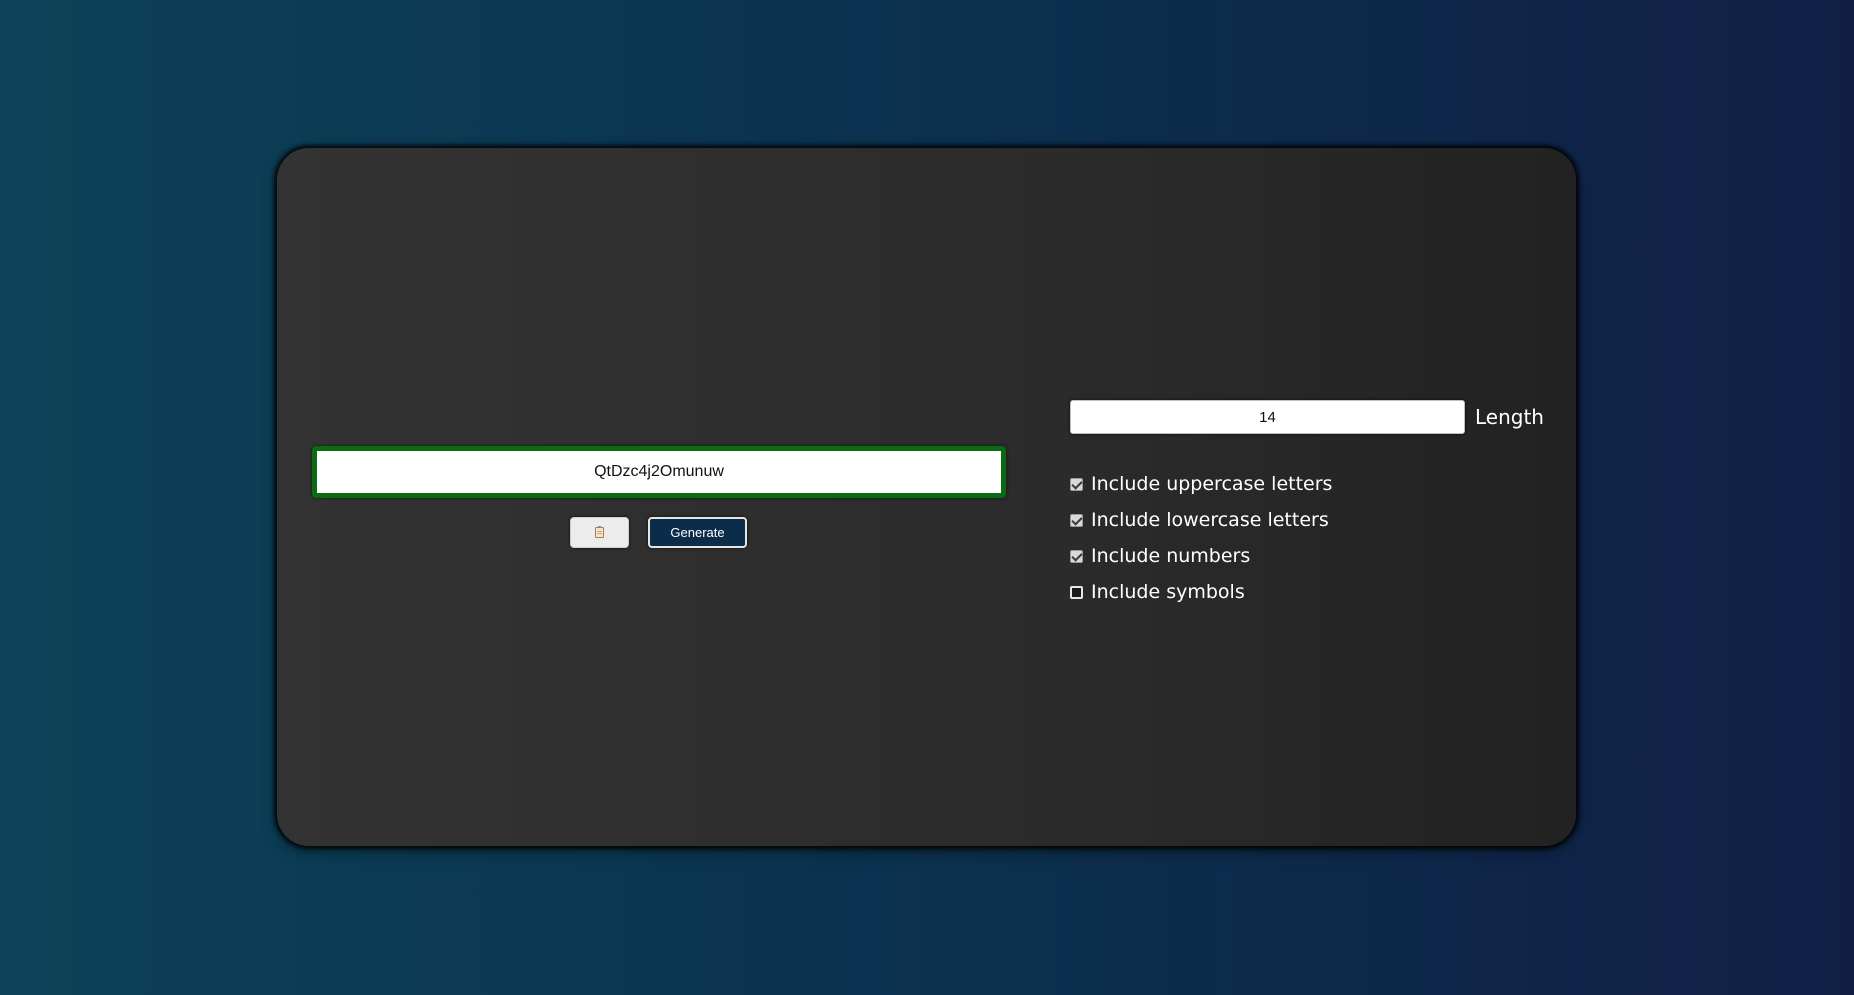 The image size is (1854, 995). I want to click on option-label: Include symbols, so click(1168, 592).